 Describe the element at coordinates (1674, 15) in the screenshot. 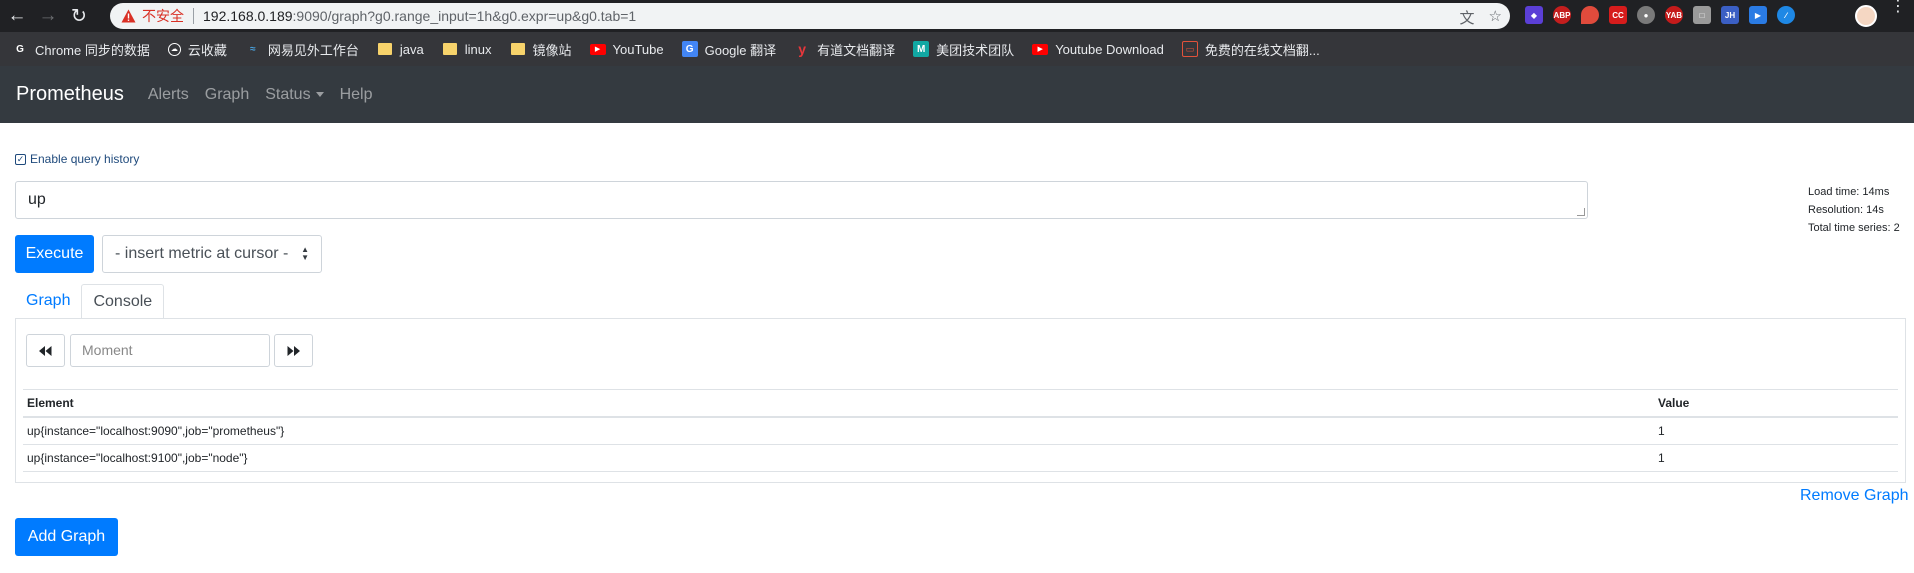

I see `extension-icon: YAB` at that location.